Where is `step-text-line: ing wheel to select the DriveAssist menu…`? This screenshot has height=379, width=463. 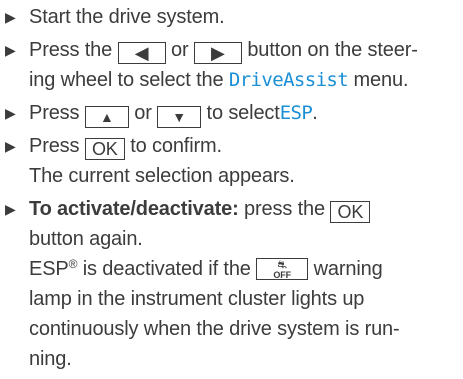
step-text-line: ing wheel to select the DriveAssist menu… is located at coordinates (242, 80).